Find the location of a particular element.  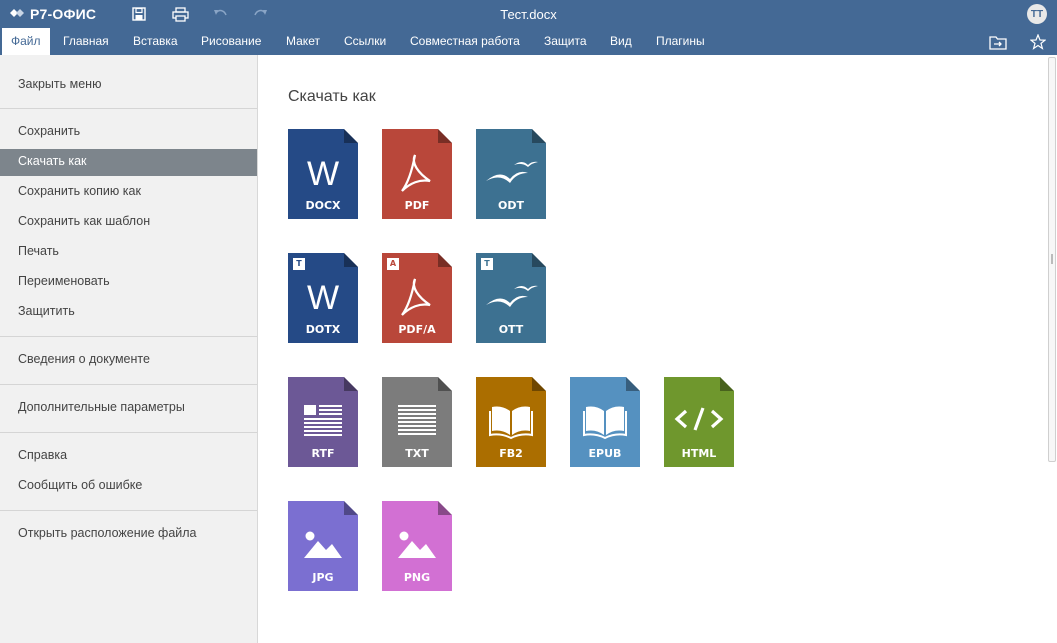

menu-save-copy-as: Сохранить копию как is located at coordinates (128, 191).